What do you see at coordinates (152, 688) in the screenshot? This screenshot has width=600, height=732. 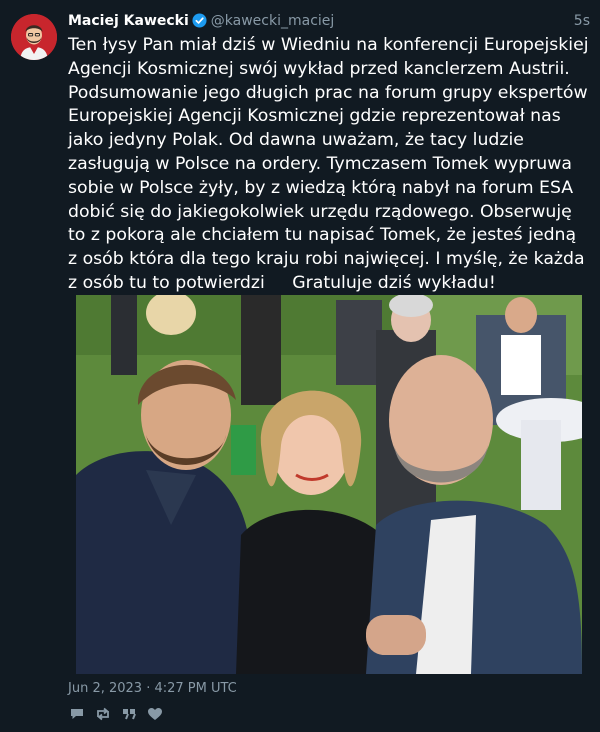 I see `tweet-date: Jun 2, 2023 · 4:27 PM UTC` at bounding box center [152, 688].